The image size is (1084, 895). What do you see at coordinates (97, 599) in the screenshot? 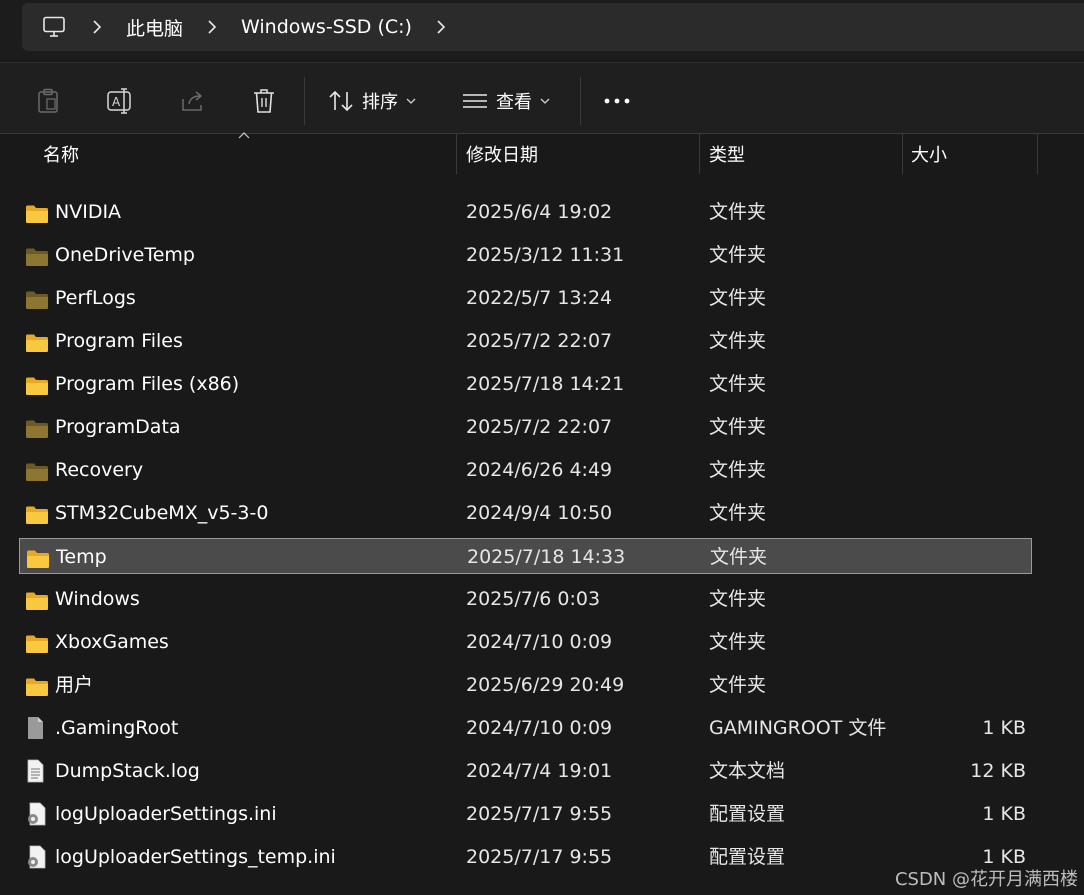
I see `file-name: Windows` at bounding box center [97, 599].